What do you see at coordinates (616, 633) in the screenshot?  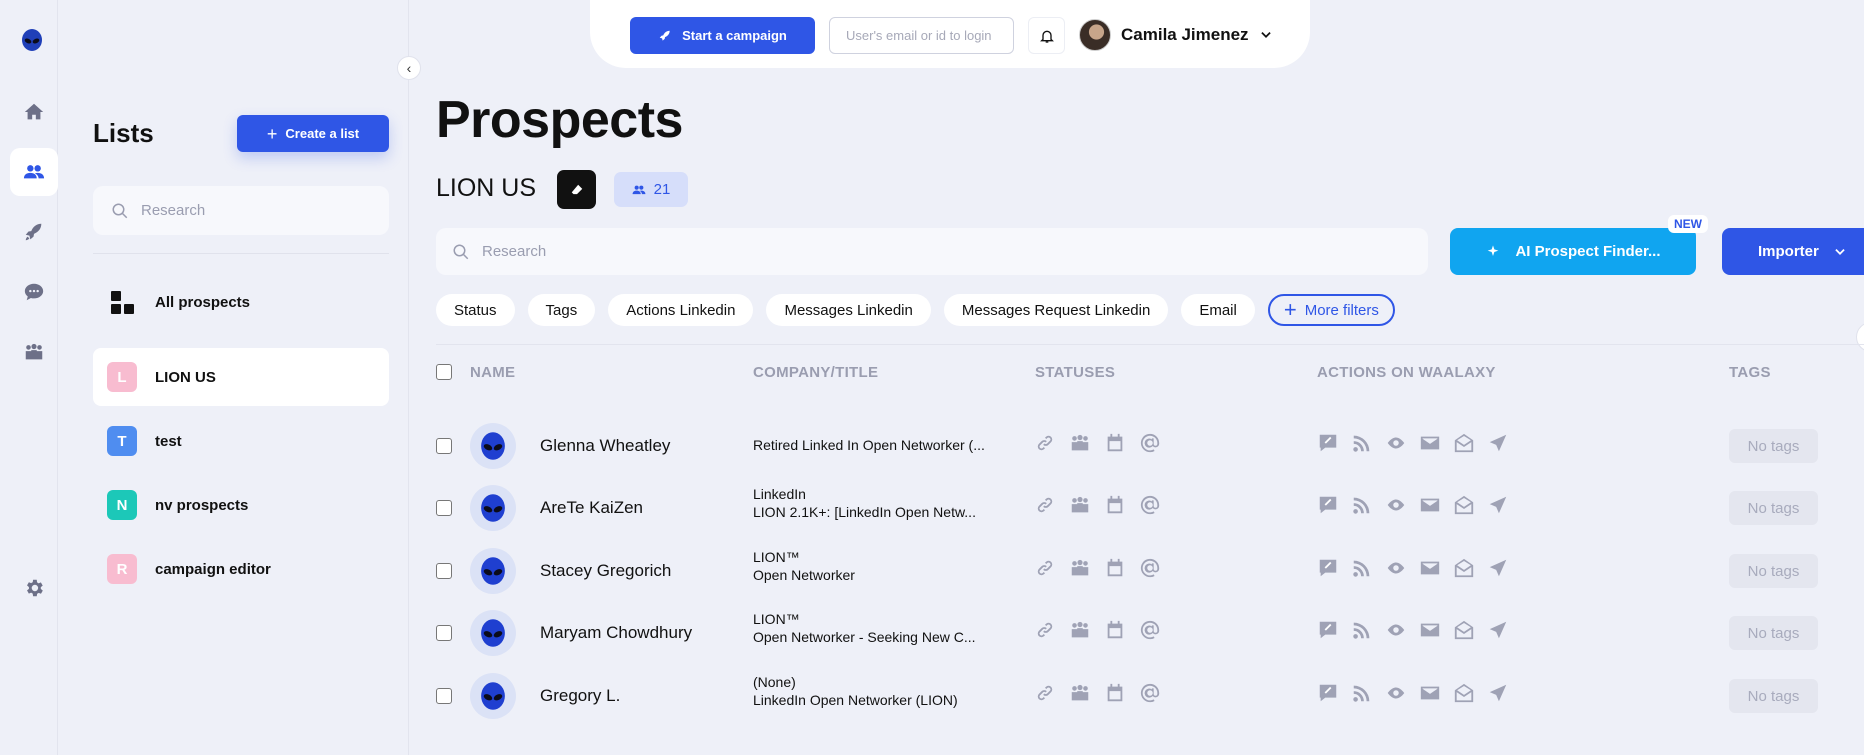 I see `prospect-name: Maryam Chowdhury` at bounding box center [616, 633].